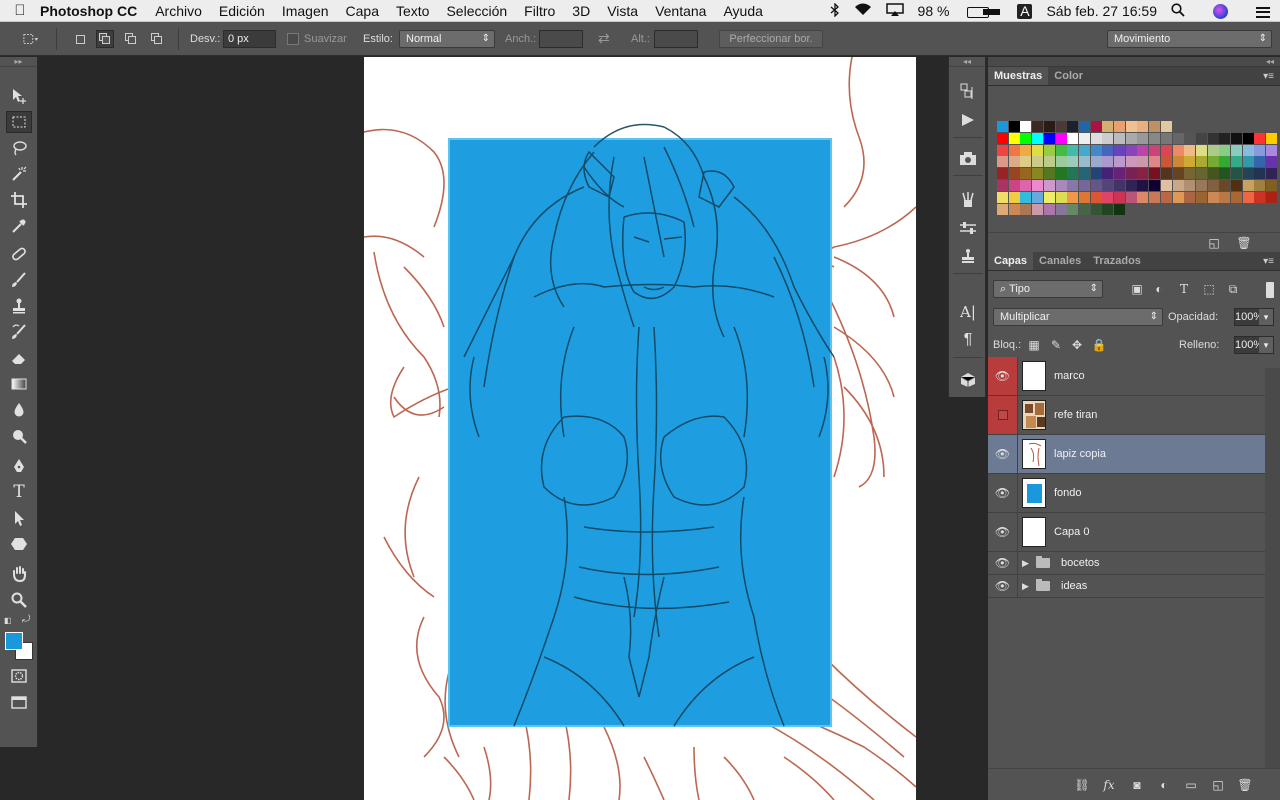  I want to click on tab-canales: Canales, so click(1060, 261).